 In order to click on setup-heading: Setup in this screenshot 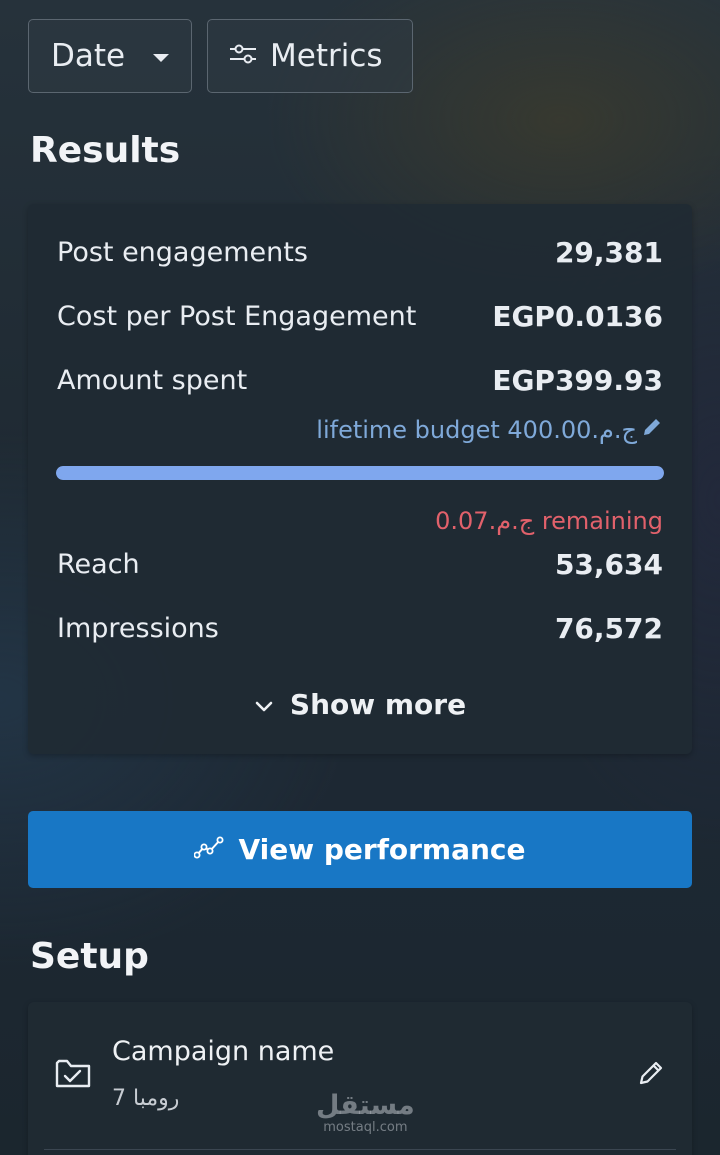, I will do `click(89, 956)`.